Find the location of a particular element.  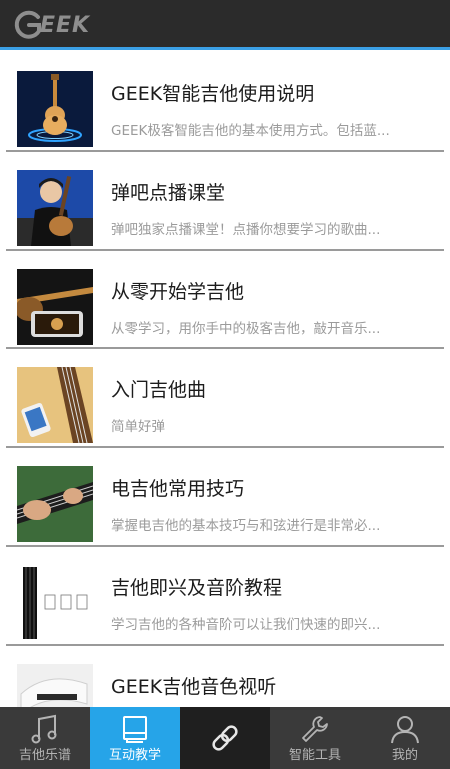

tab-smart-tools: 智能工具 is located at coordinates (315, 738).